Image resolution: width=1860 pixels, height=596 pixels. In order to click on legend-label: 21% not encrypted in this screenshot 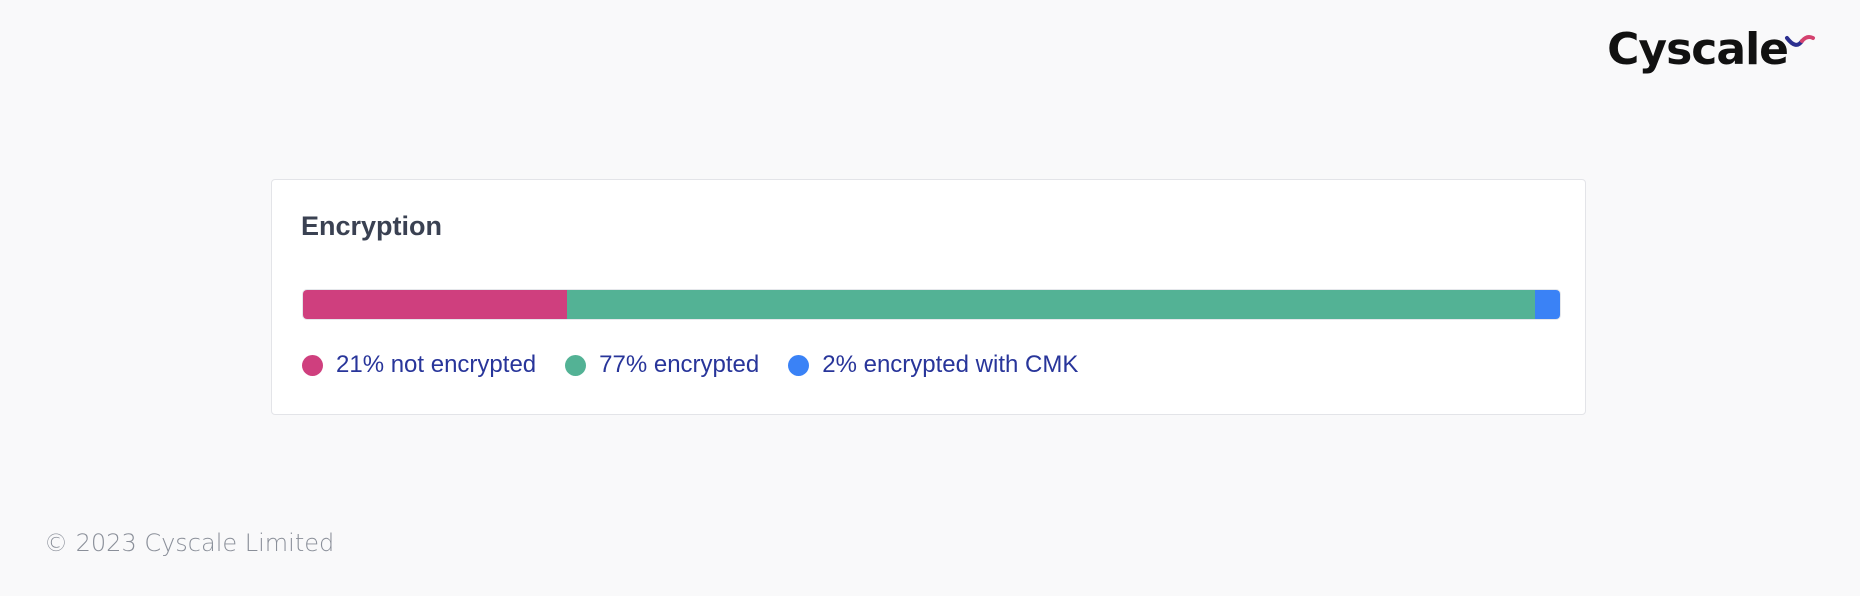, I will do `click(436, 364)`.